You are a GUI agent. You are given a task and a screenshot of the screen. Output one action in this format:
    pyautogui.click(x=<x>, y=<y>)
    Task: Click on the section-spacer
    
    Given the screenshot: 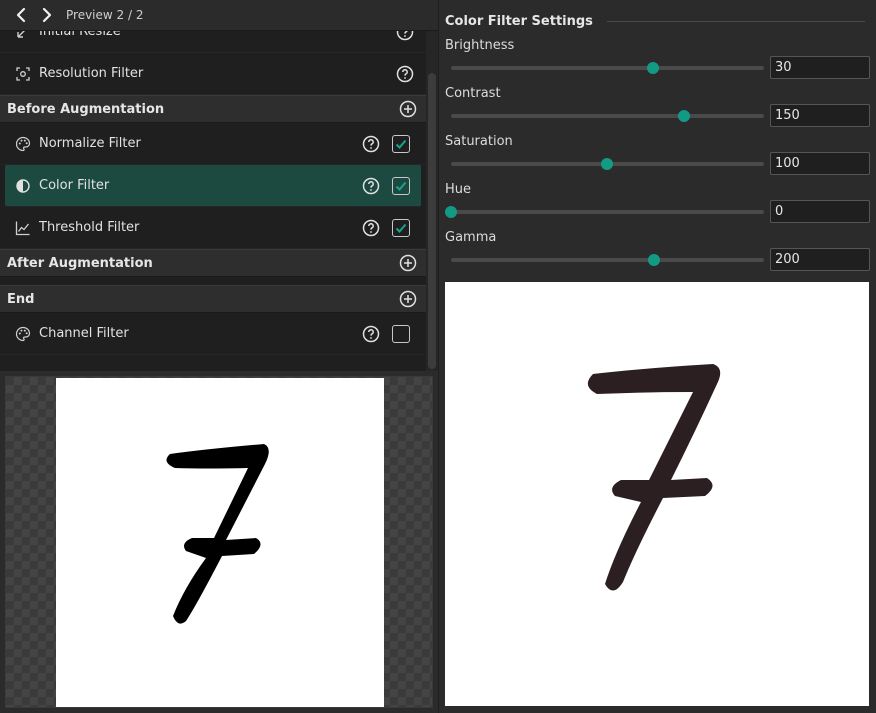 What is the action you would take?
    pyautogui.click(x=213, y=281)
    